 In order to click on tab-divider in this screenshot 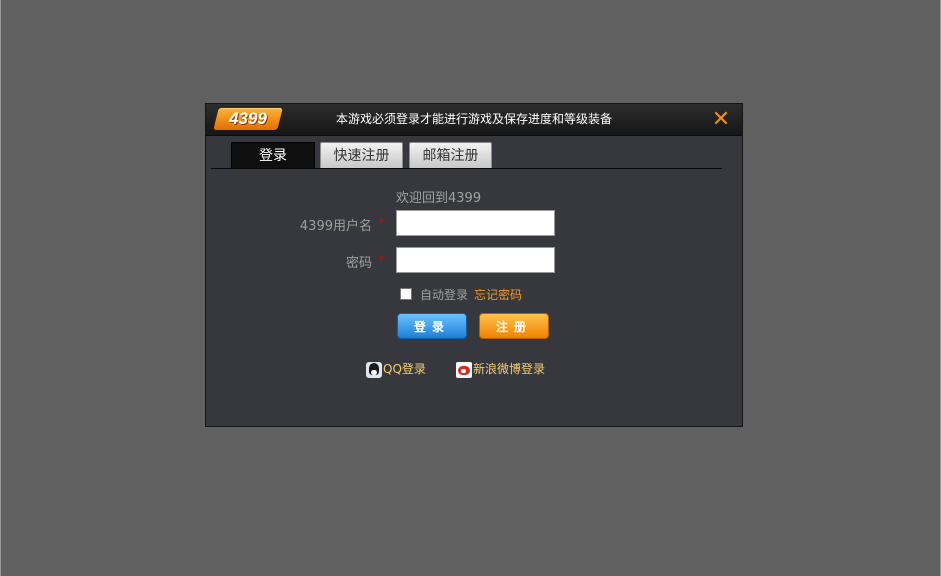, I will do `click(466, 168)`.